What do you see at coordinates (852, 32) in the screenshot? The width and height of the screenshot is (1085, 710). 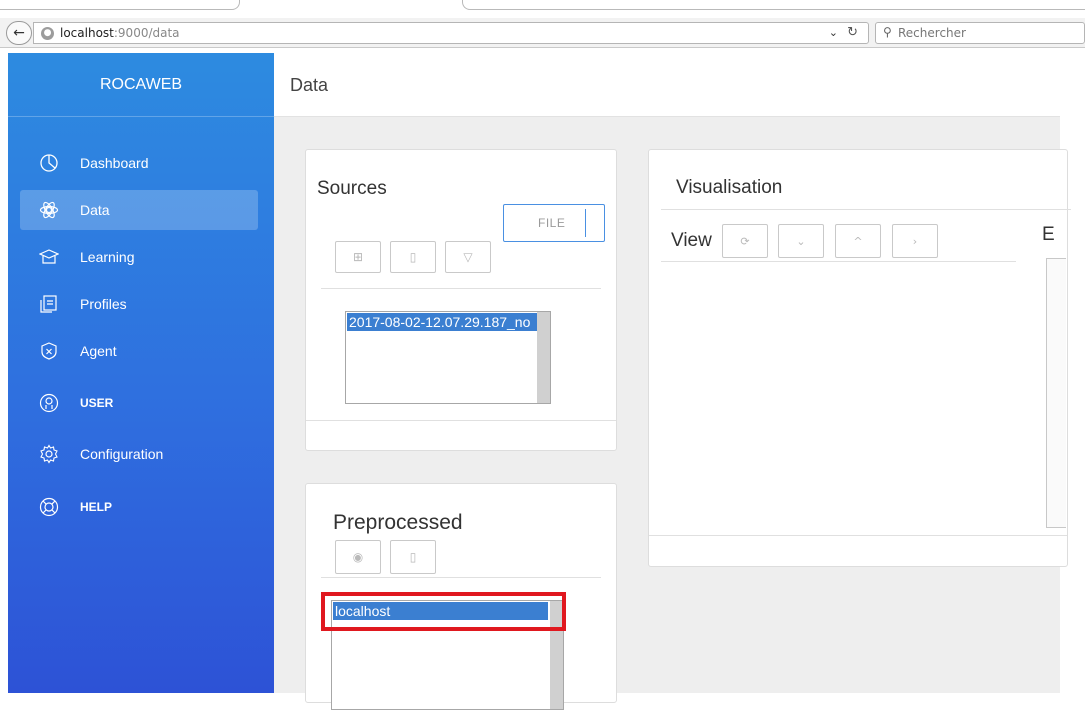 I see `reload-icon: ↻` at bounding box center [852, 32].